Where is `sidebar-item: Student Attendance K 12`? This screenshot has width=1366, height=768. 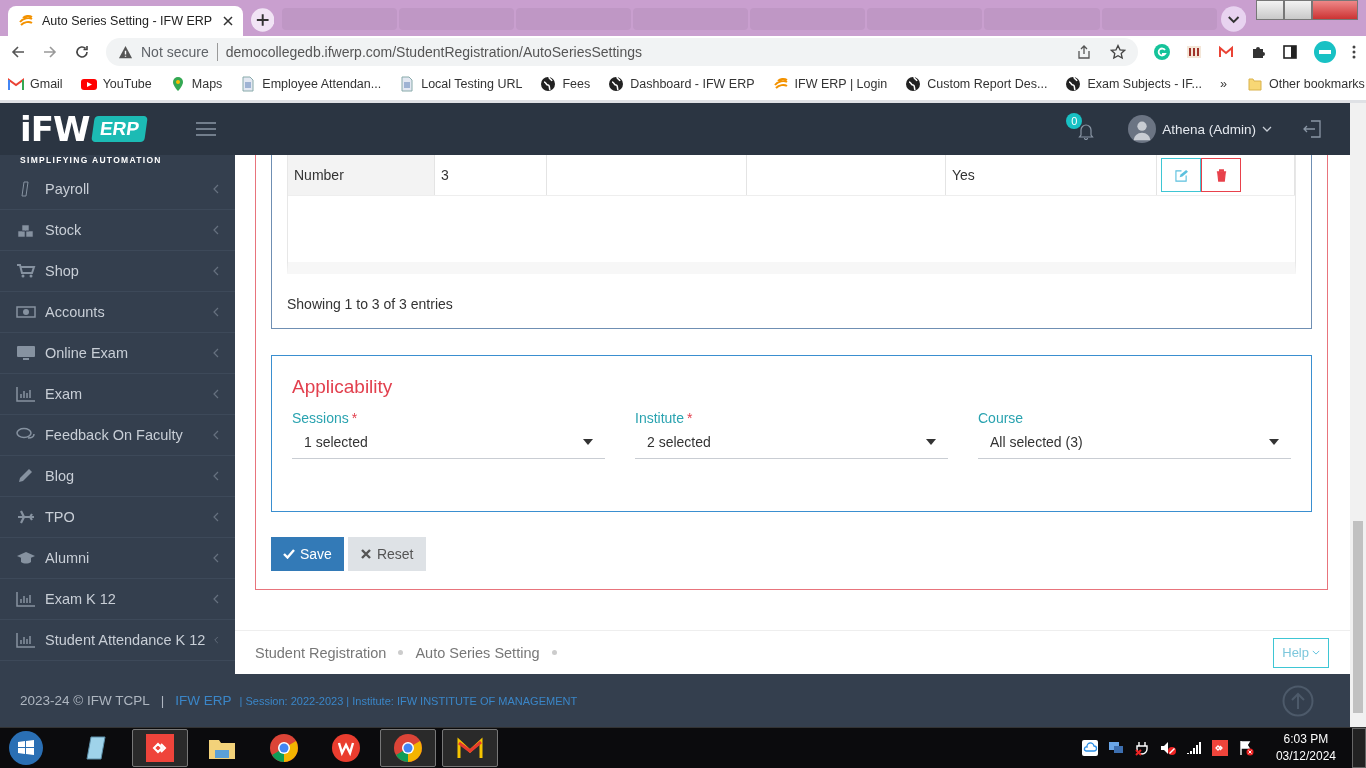 sidebar-item: Student Attendance K 12 is located at coordinates (117, 640).